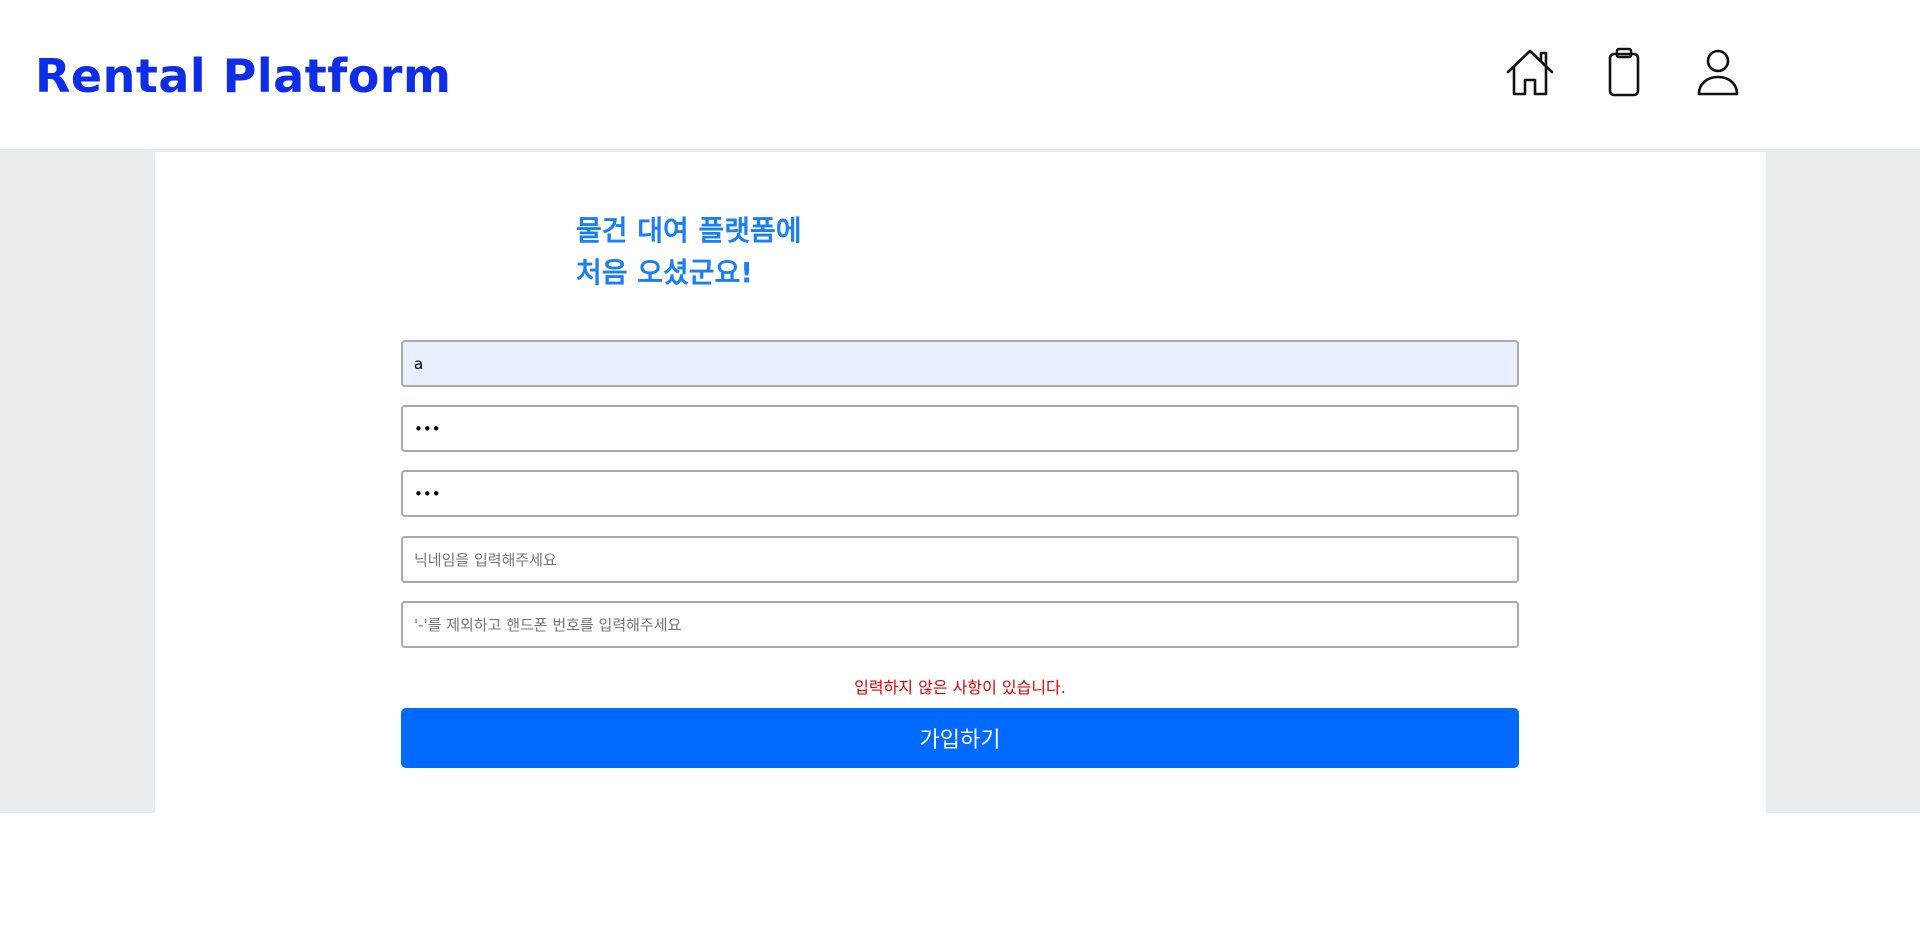 The height and width of the screenshot is (952, 1920). What do you see at coordinates (960, 624) in the screenshot?
I see `phone-input` at bounding box center [960, 624].